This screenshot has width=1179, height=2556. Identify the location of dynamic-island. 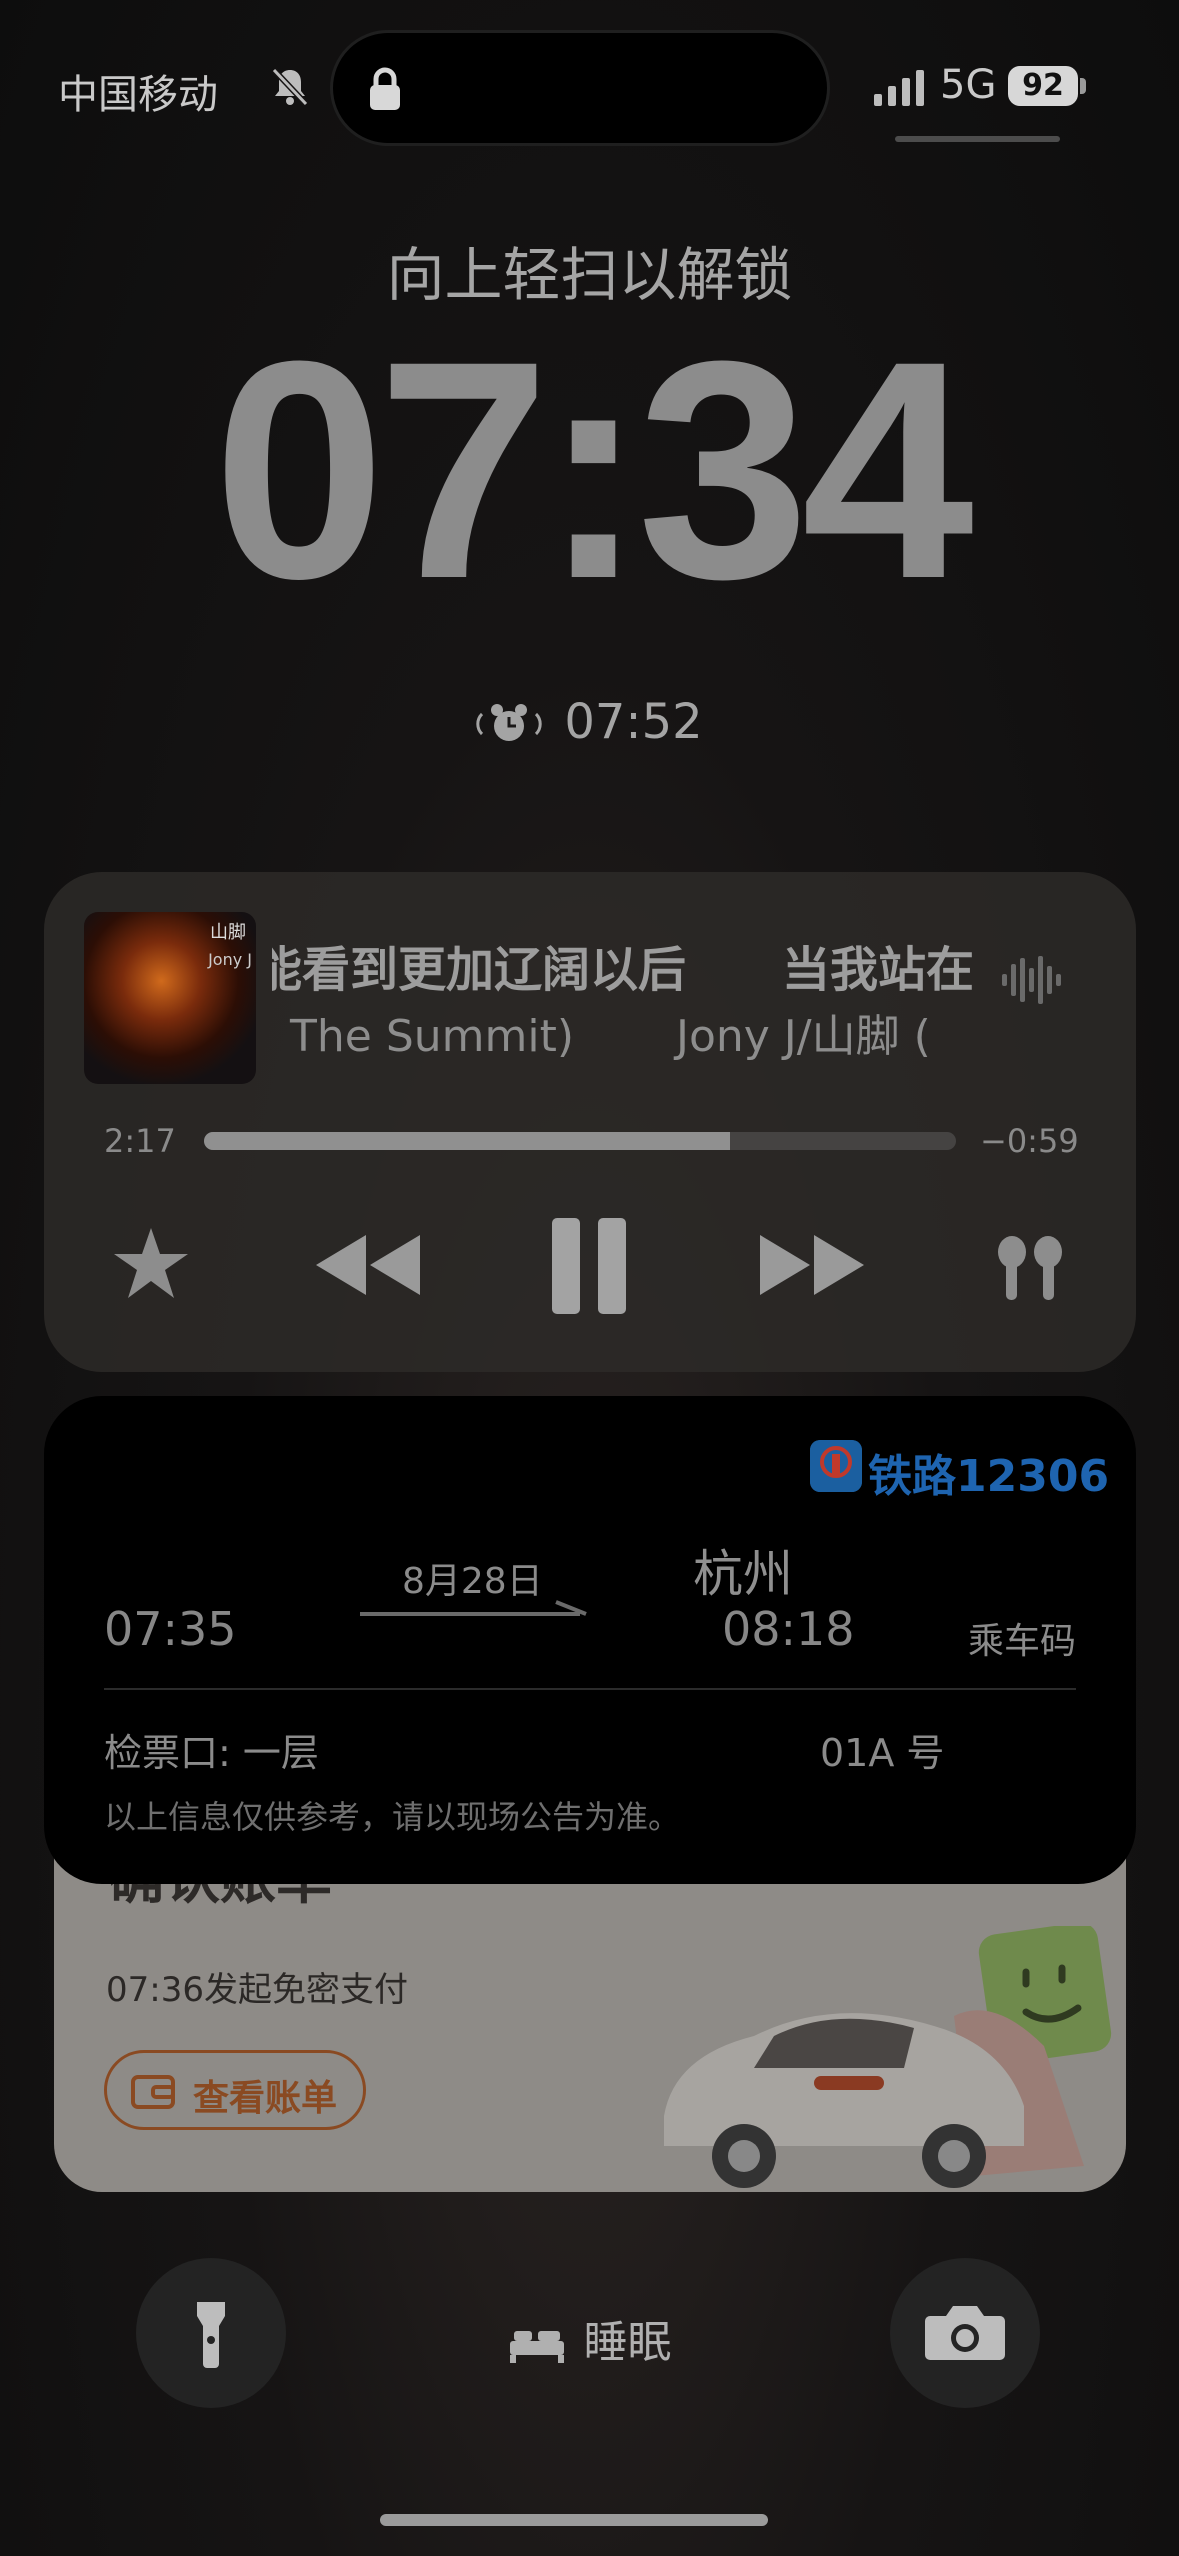
(580, 88).